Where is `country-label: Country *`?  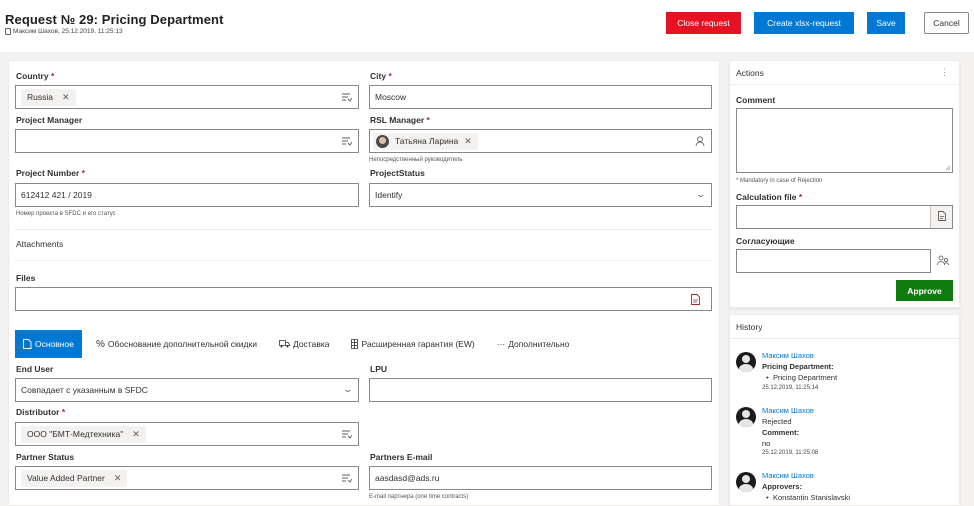 country-label: Country * is located at coordinates (35, 76).